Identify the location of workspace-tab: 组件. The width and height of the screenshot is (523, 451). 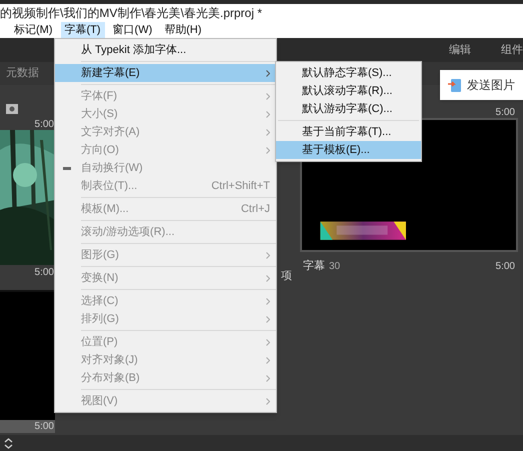
(512, 50).